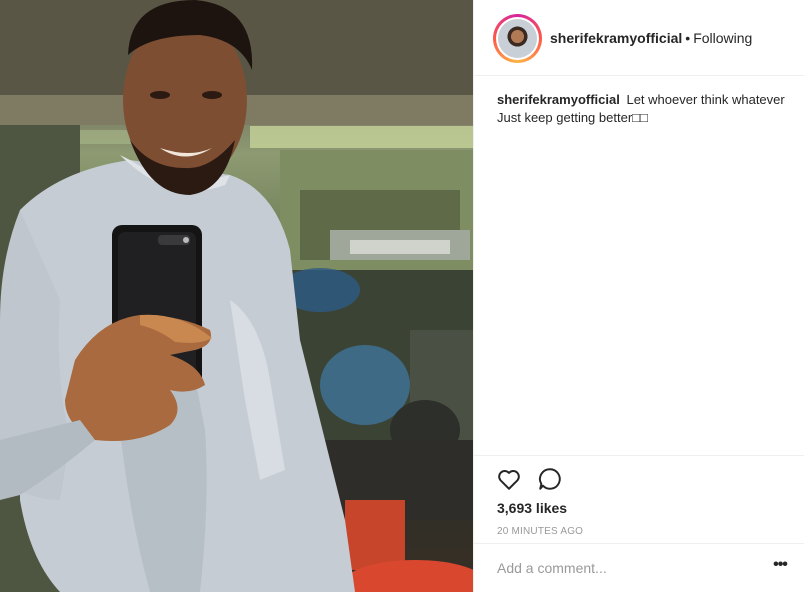  What do you see at coordinates (540, 531) in the screenshot?
I see `post-timestamp: 20 MINUTES AGO` at bounding box center [540, 531].